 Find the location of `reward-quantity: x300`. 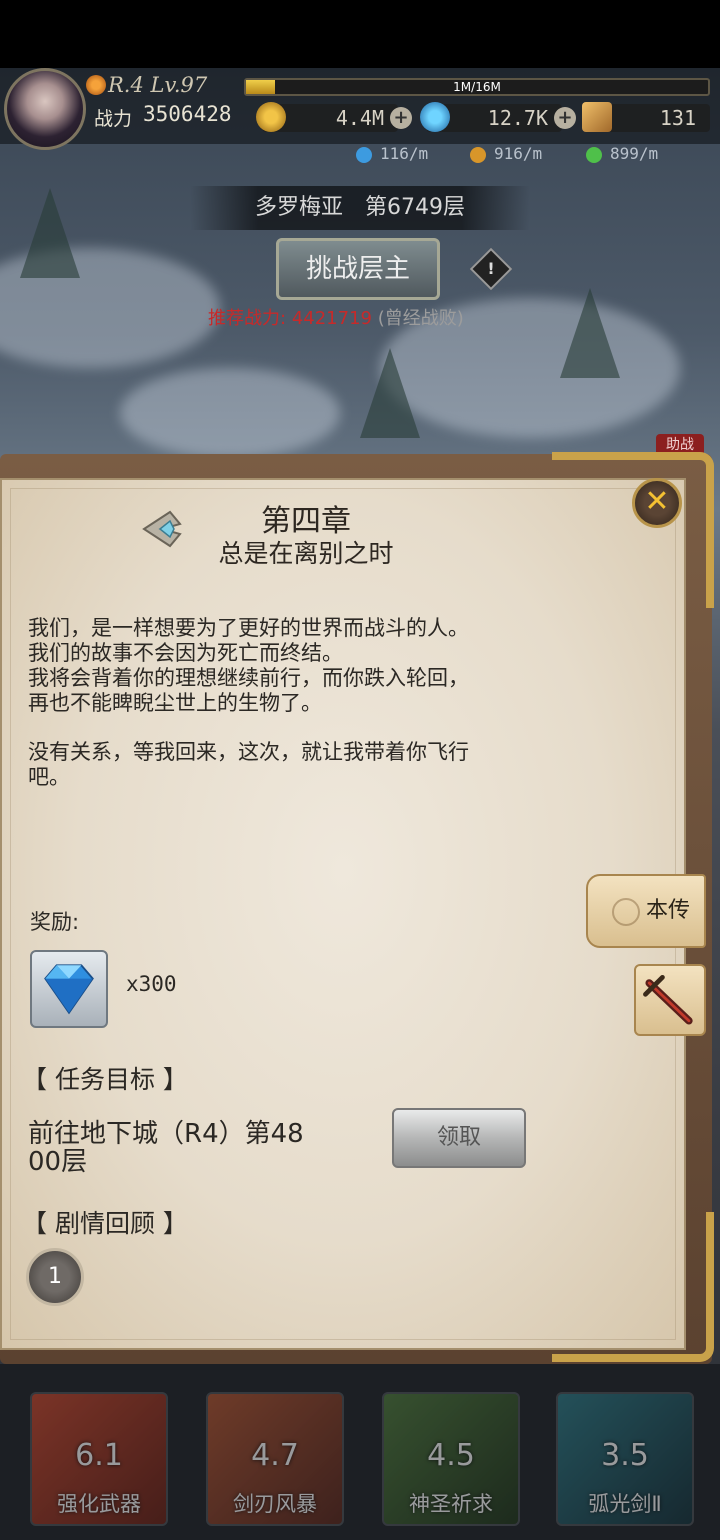

reward-quantity: x300 is located at coordinates (151, 984).